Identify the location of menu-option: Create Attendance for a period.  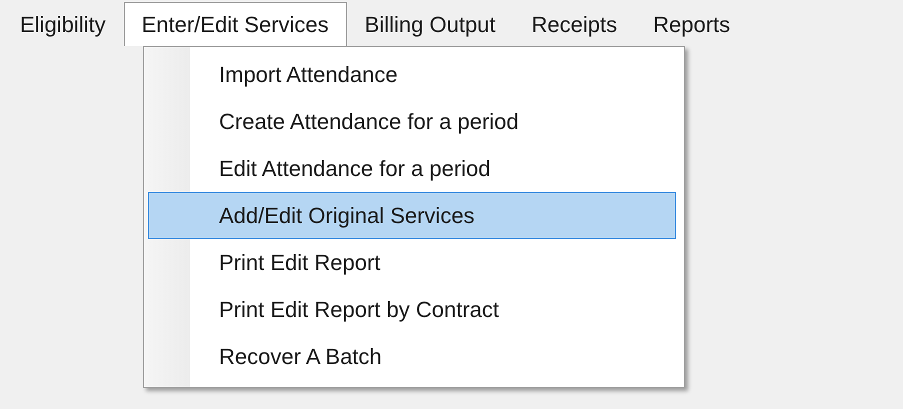
(412, 121).